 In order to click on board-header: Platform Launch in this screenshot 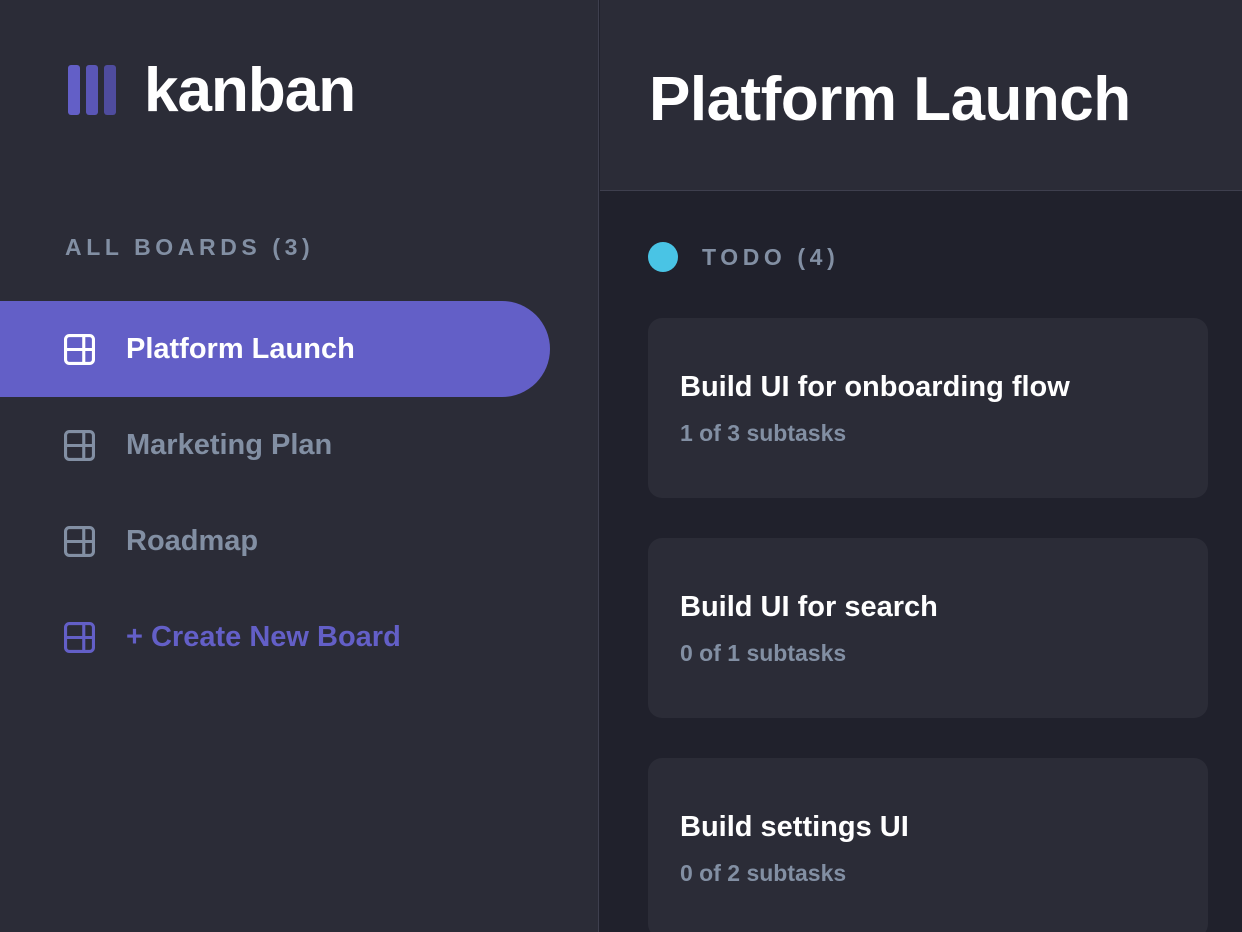, I will do `click(921, 95)`.